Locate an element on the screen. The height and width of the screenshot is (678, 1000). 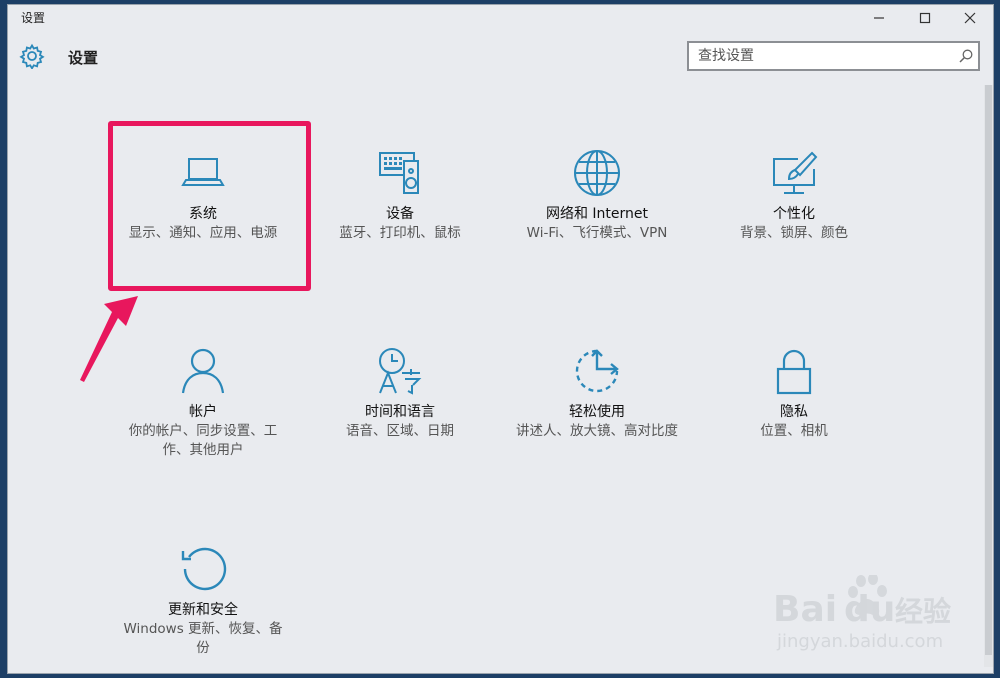
close-button is located at coordinates (970, 18).